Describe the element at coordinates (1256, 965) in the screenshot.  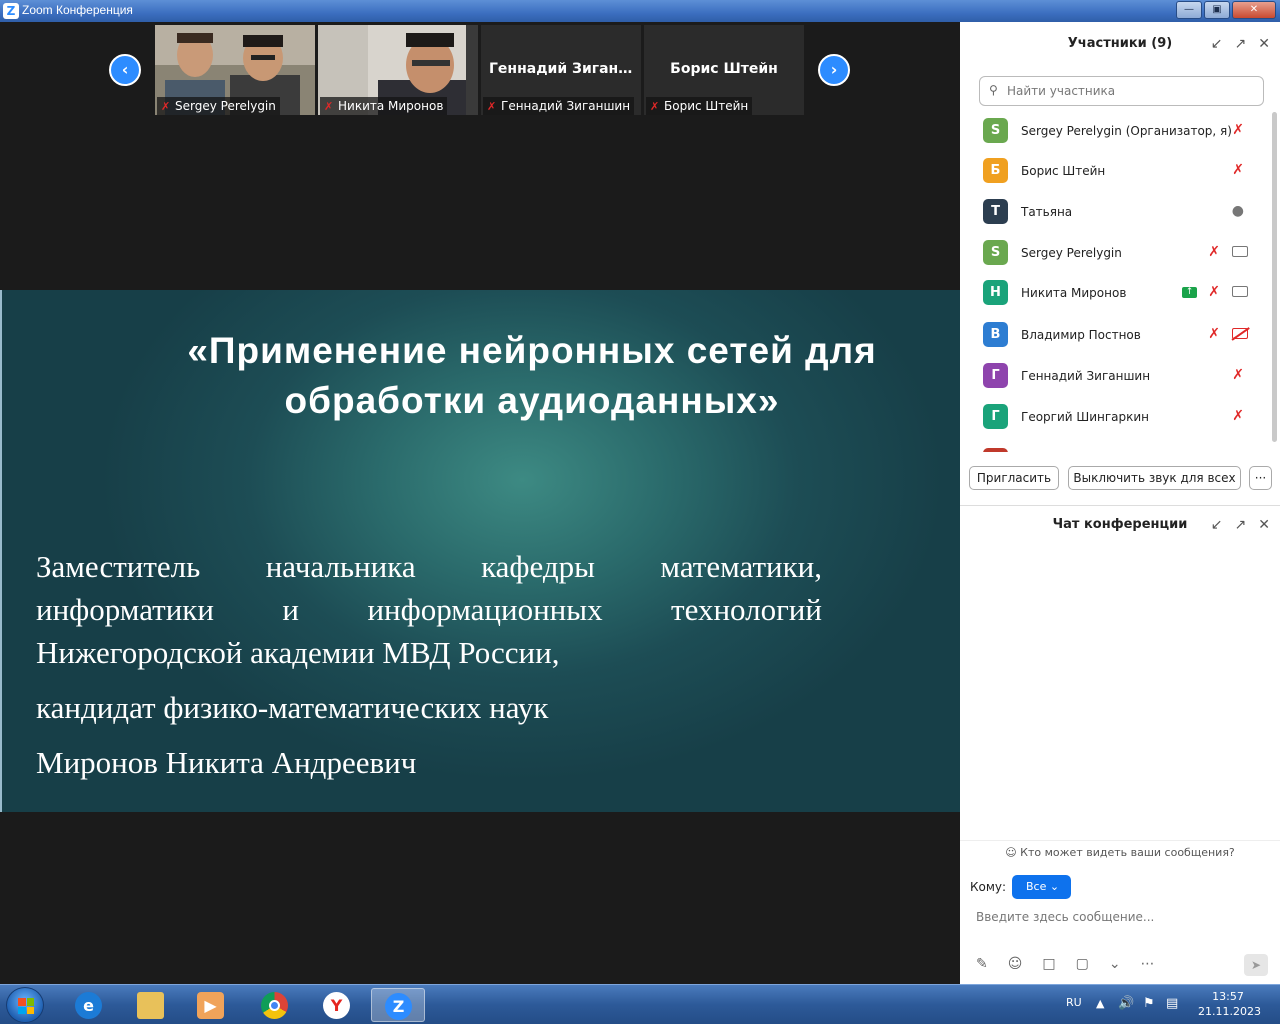
I see `send-button: ➤` at that location.